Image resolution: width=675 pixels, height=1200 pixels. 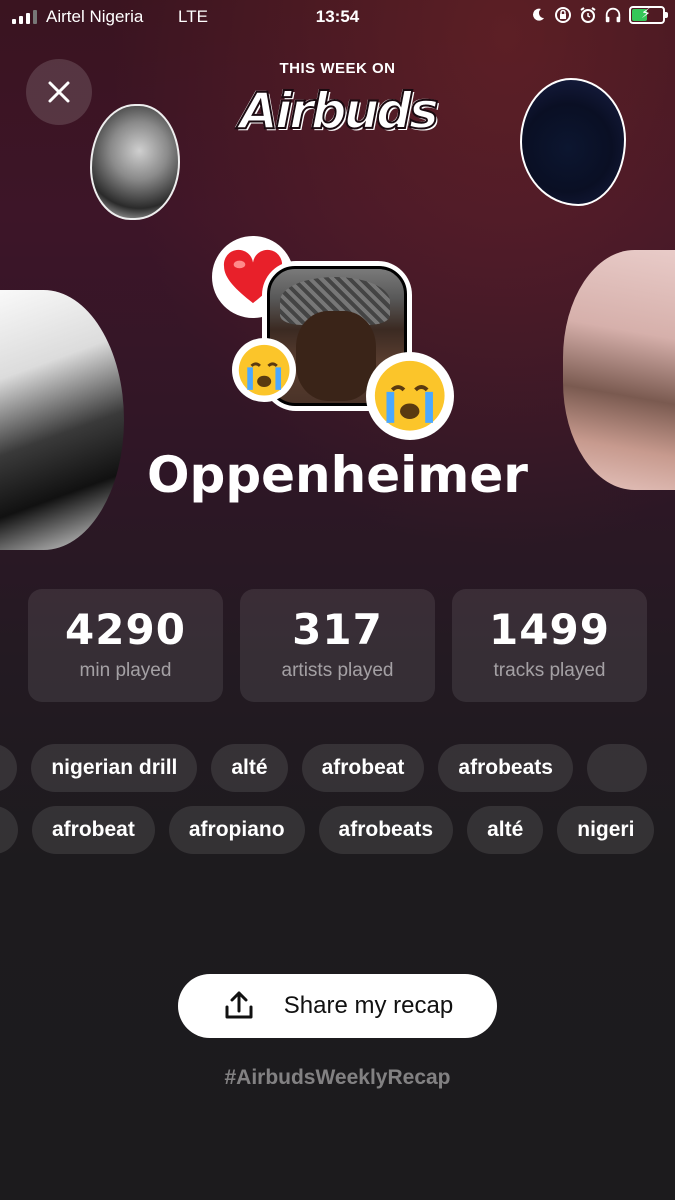 What do you see at coordinates (125, 670) in the screenshot?
I see `stat-label: min played` at bounding box center [125, 670].